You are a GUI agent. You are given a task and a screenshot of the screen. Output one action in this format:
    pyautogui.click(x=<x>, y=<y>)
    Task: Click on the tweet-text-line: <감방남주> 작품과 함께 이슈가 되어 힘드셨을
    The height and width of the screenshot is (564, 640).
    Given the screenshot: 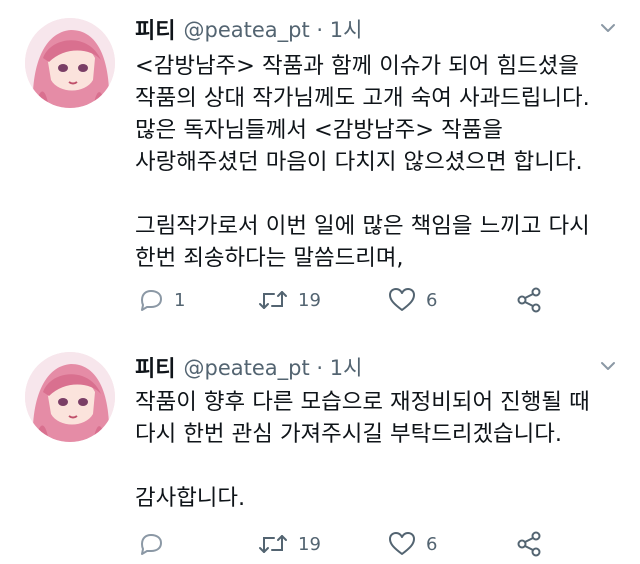 What is the action you would take?
    pyautogui.click(x=357, y=66)
    